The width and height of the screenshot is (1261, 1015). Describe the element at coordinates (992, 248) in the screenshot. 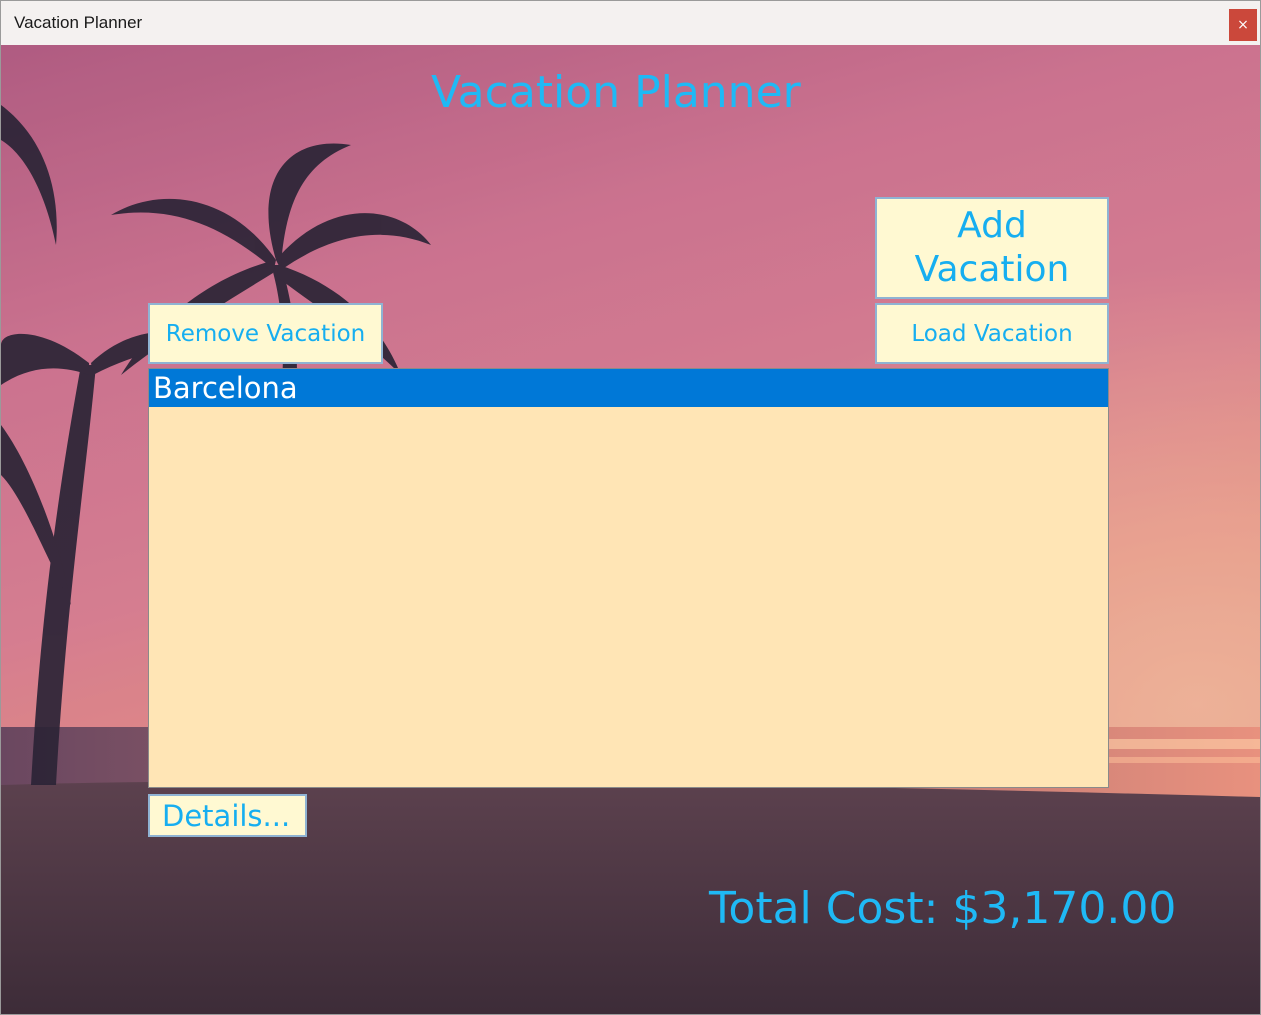

I see `add-vacation-button: Add Vacation` at that location.